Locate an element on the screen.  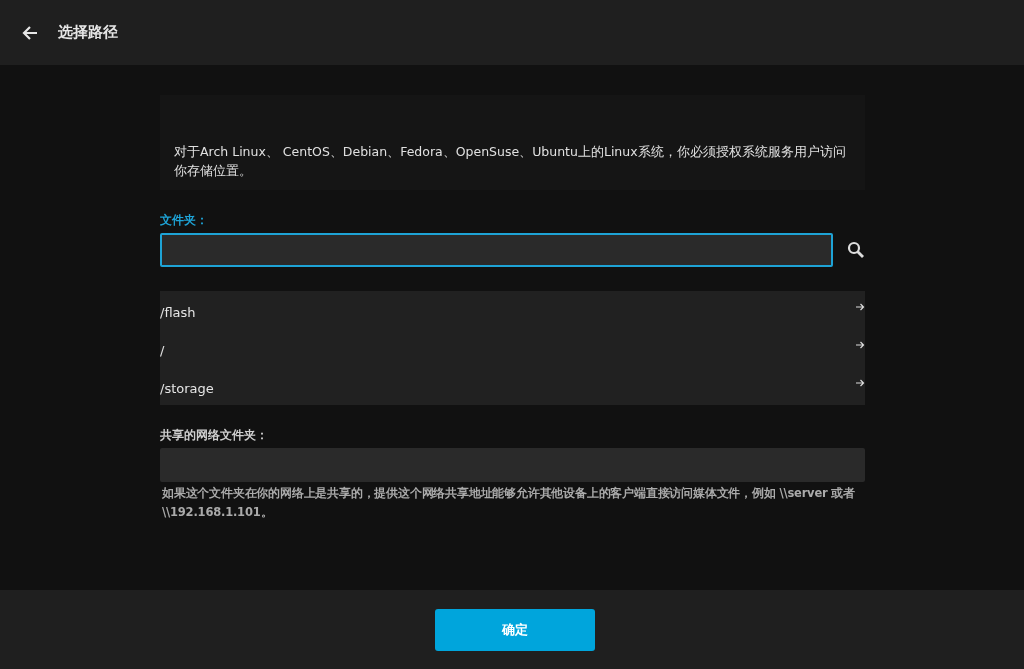
notice-text: 对于Arch Linux、 CentOS、Debian、Fedora、OpenSuse、Ubuntu上的Linux系统，你必须授权系统服务用户访问你存储位置。 is located at coordinates (512, 142).